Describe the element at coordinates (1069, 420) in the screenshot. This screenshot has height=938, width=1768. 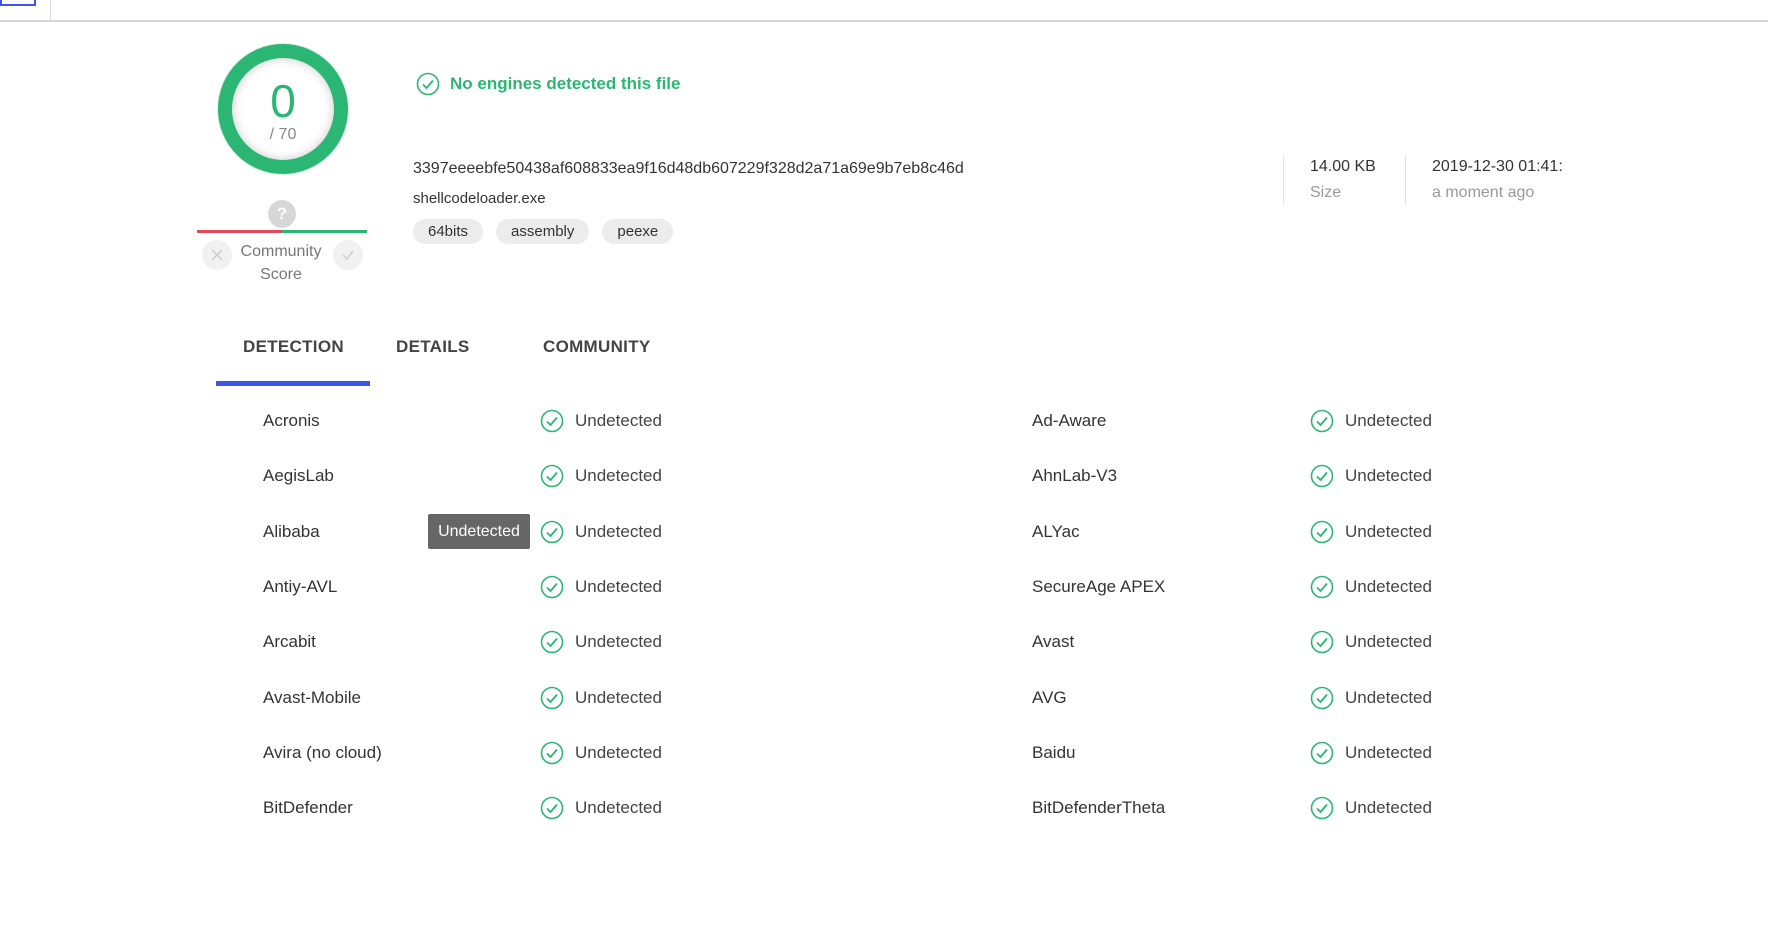
I see `engine-name: Ad-Aware` at that location.